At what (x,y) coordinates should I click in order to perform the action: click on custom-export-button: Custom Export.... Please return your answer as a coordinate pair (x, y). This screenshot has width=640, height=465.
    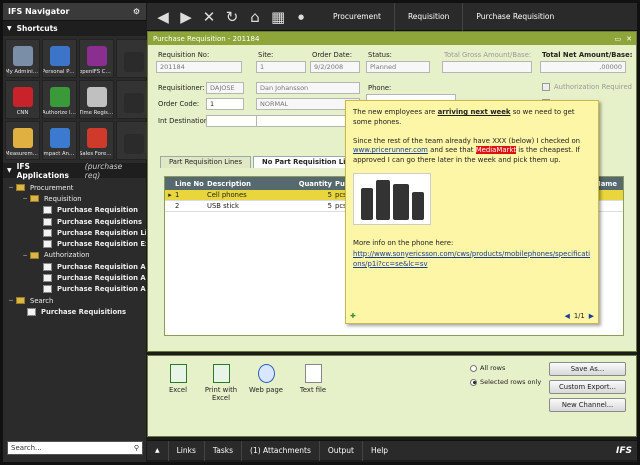
    Looking at the image, I should click on (587, 387).